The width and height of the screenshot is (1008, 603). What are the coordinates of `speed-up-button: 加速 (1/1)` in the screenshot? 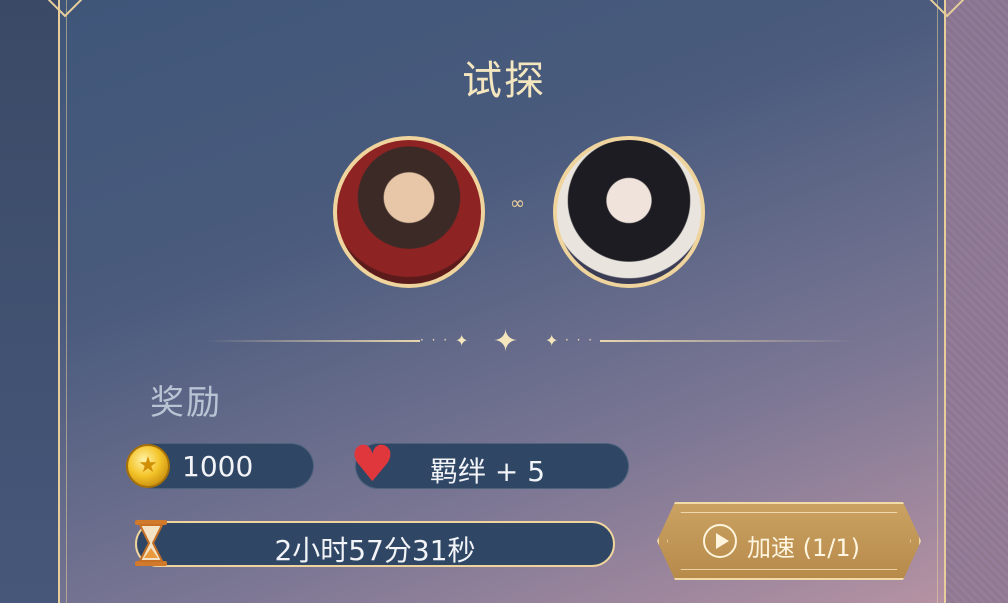 It's located at (789, 541).